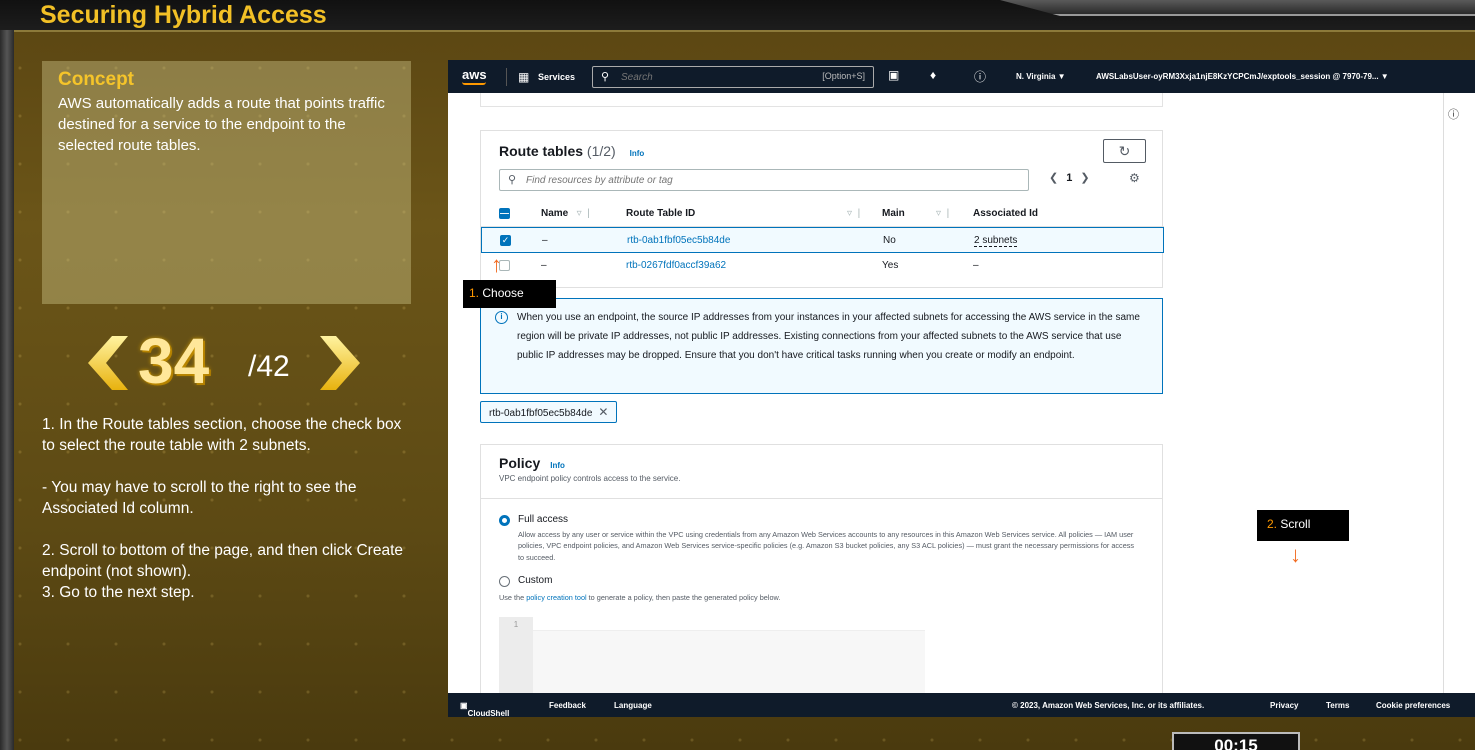  I want to click on scroll-arrow-icon: ↓, so click(1295, 554).